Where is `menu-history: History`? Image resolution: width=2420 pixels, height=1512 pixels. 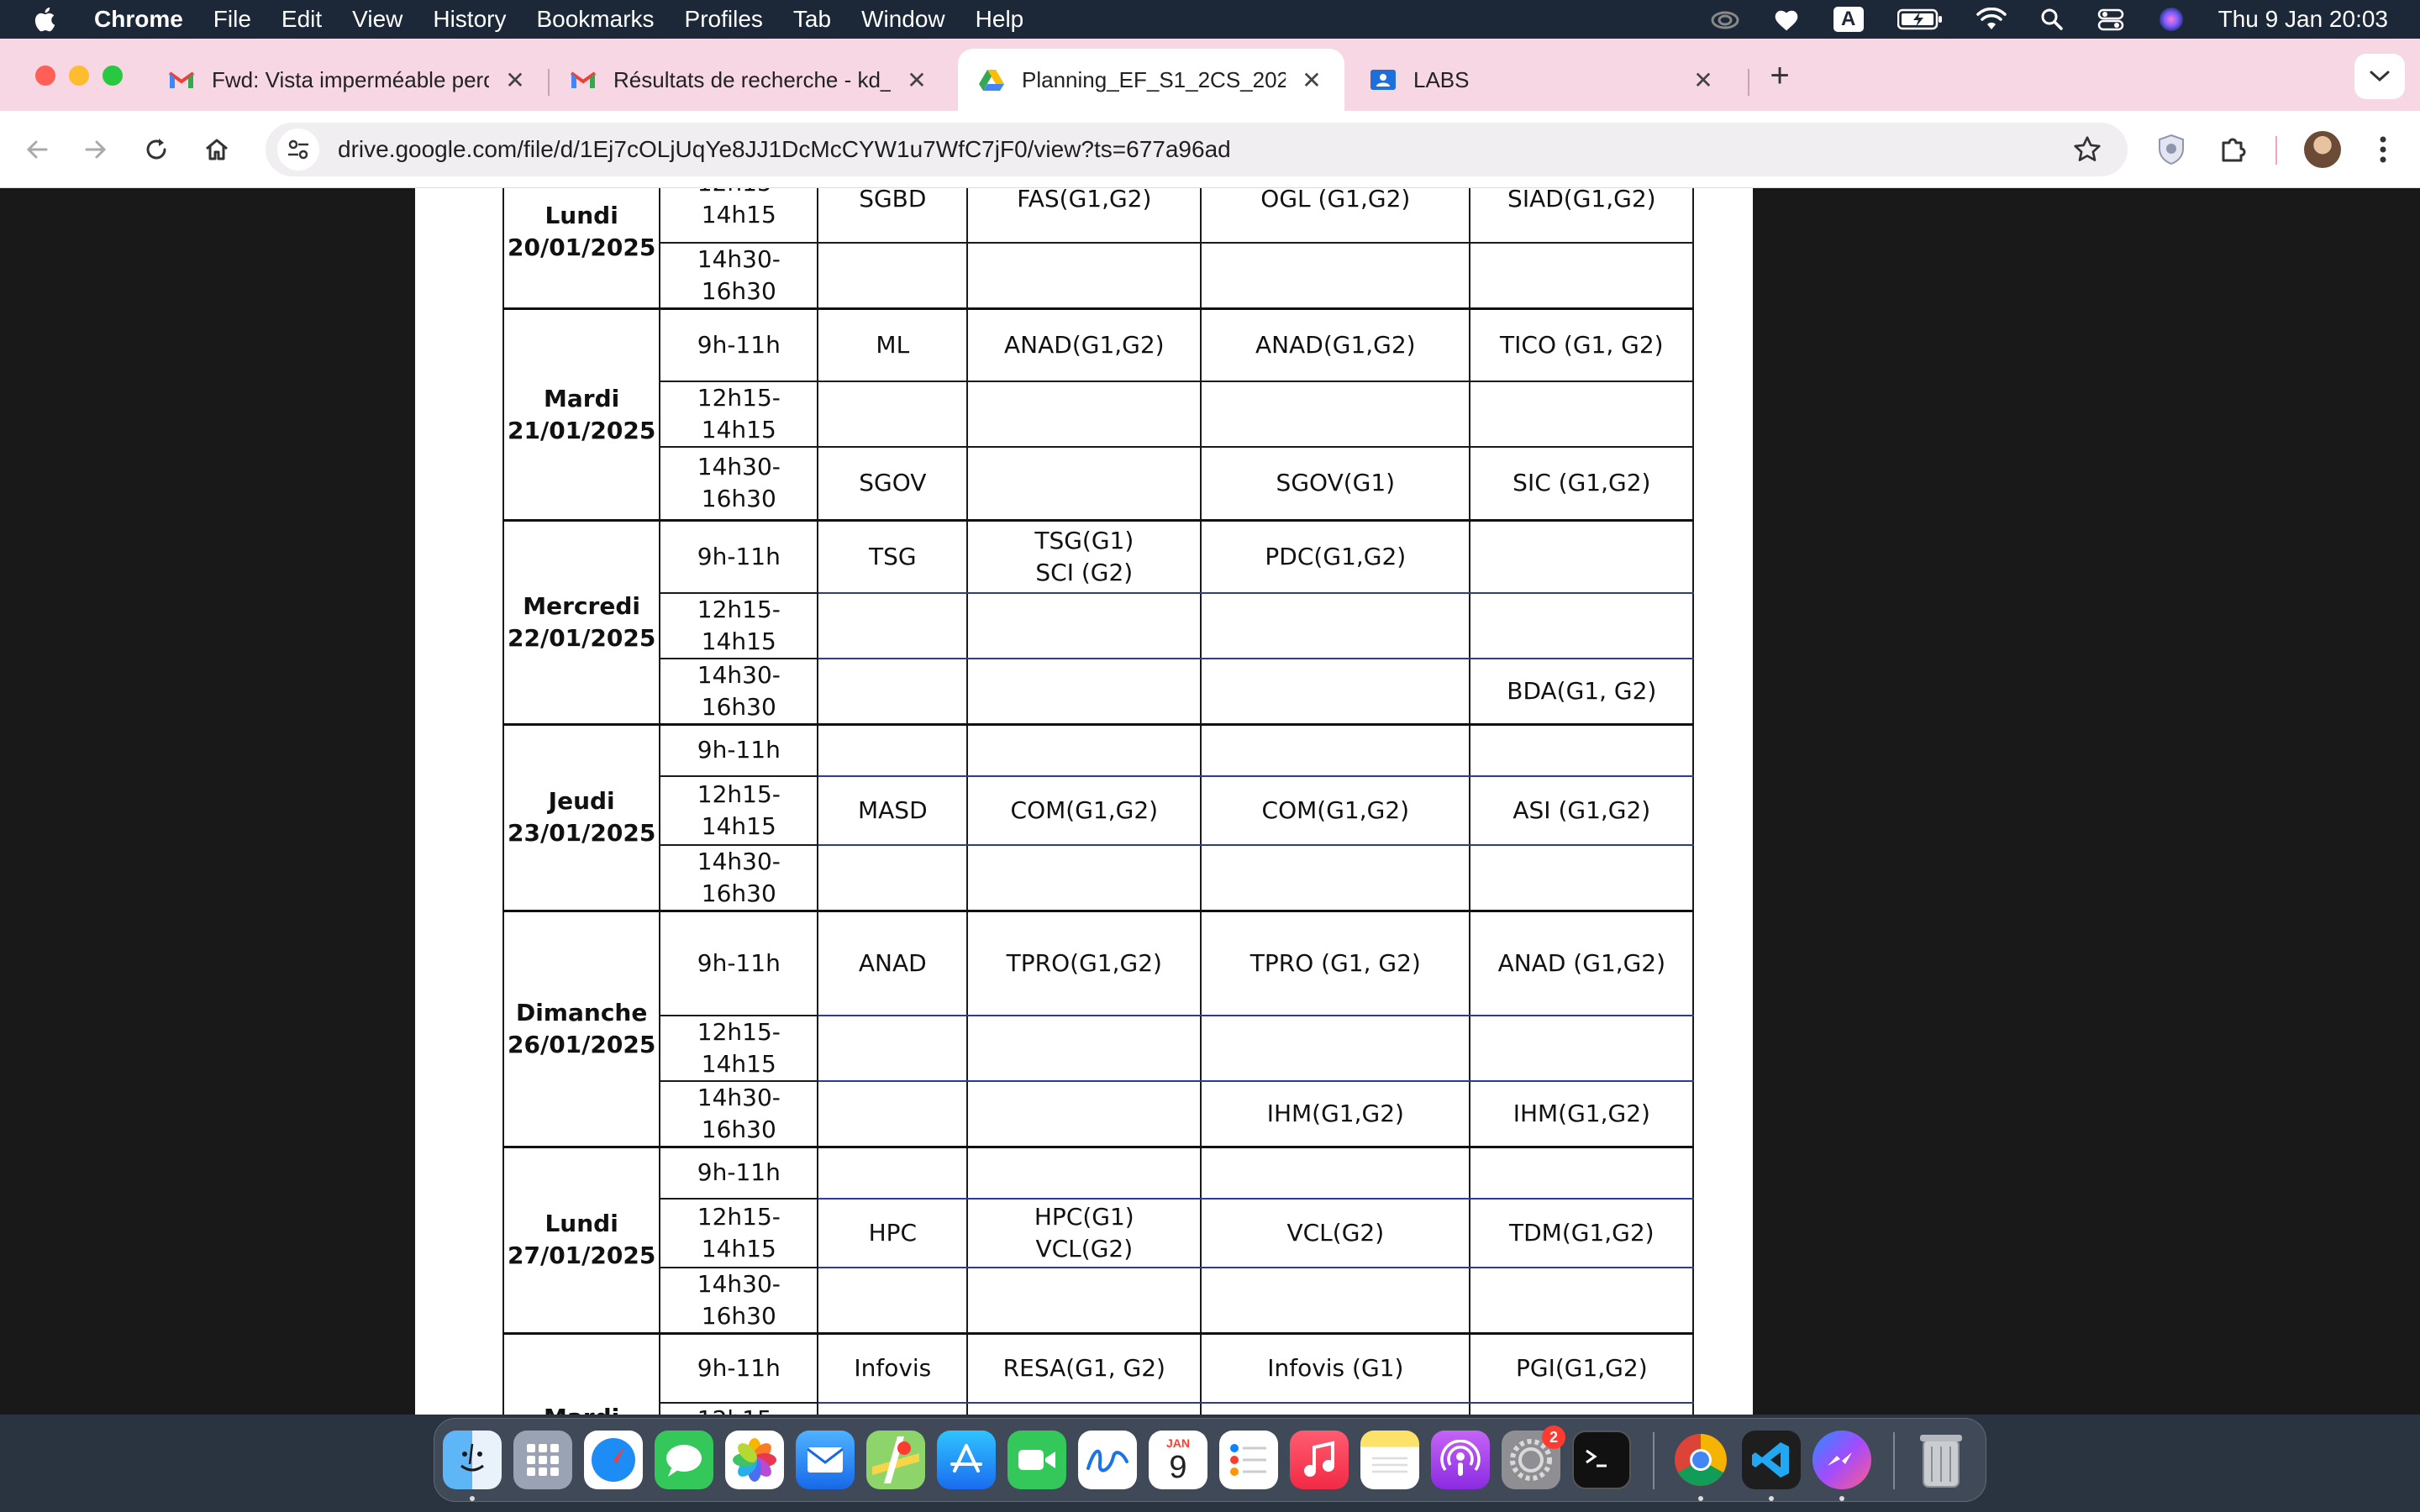
menu-history: History is located at coordinates (469, 19).